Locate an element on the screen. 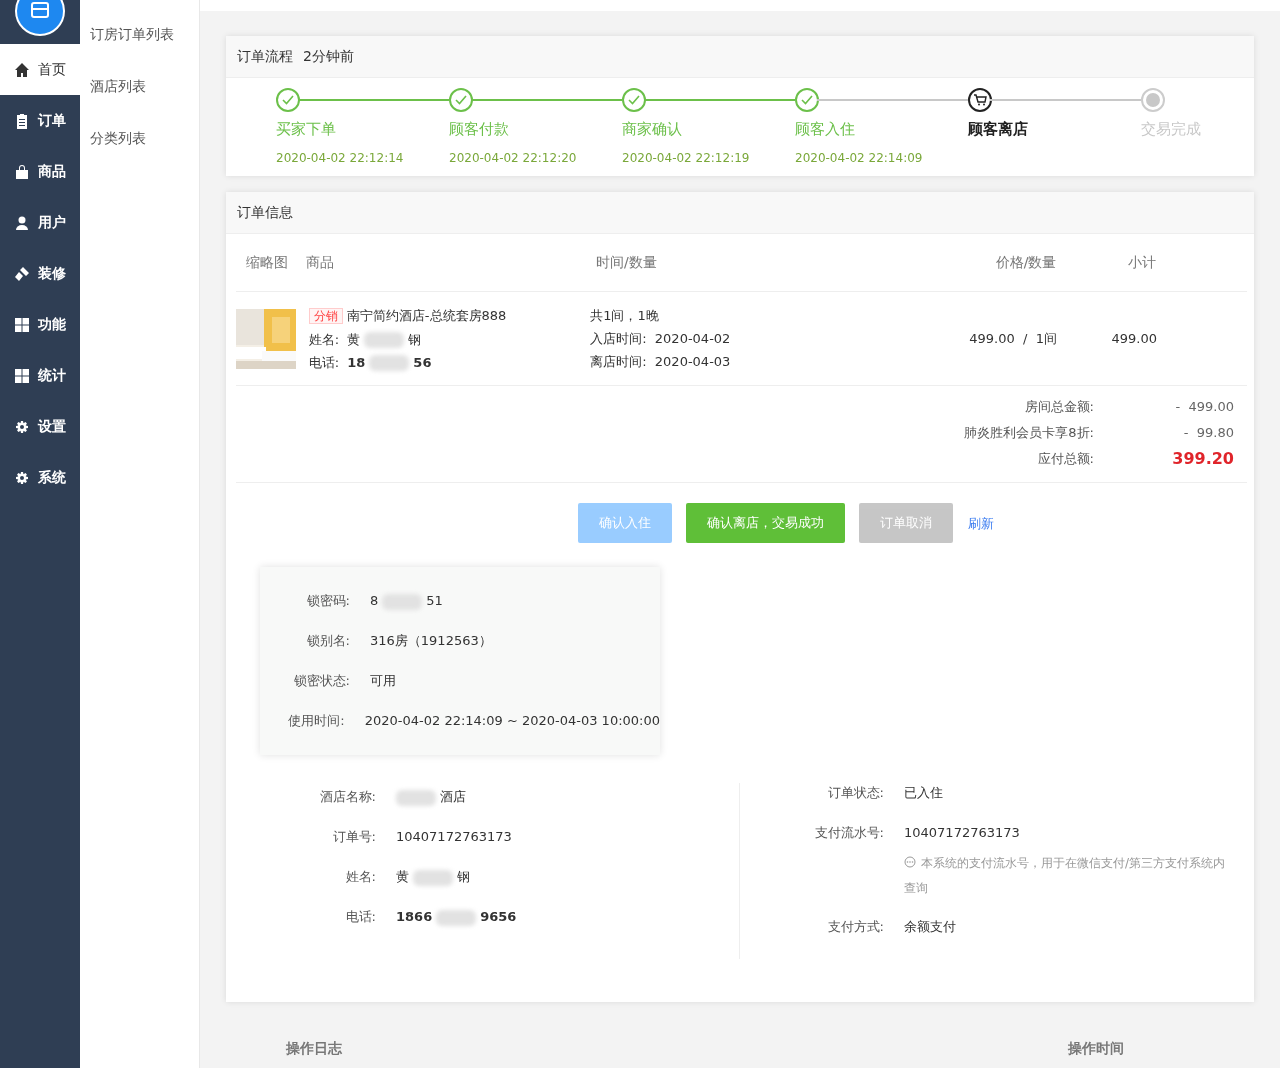 The height and width of the screenshot is (1068, 1280). column-header: 时间/数量 is located at coordinates (626, 262).